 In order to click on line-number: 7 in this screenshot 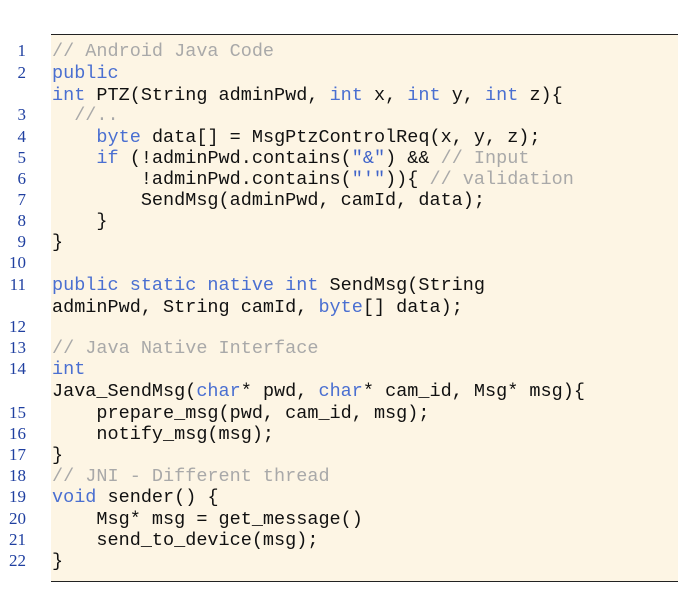, I will do `click(22, 199)`.